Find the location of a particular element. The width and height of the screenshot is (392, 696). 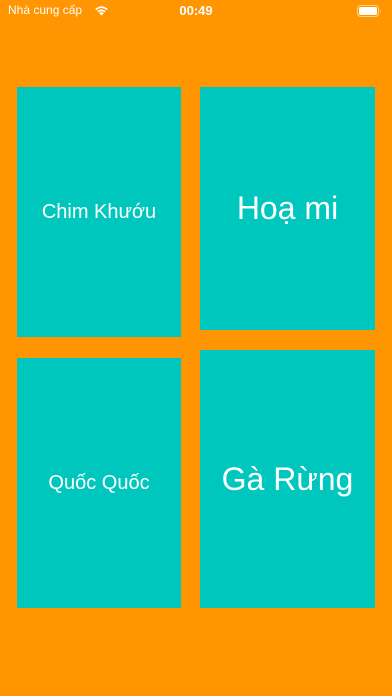

tile-label: Gà Rừng is located at coordinates (287, 478).